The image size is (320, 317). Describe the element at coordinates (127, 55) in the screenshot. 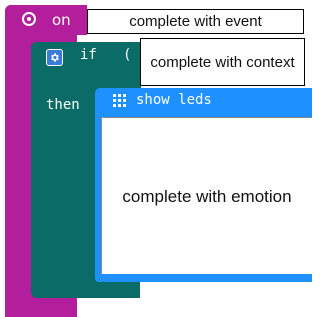

I see `if-open-paren: (` at that location.